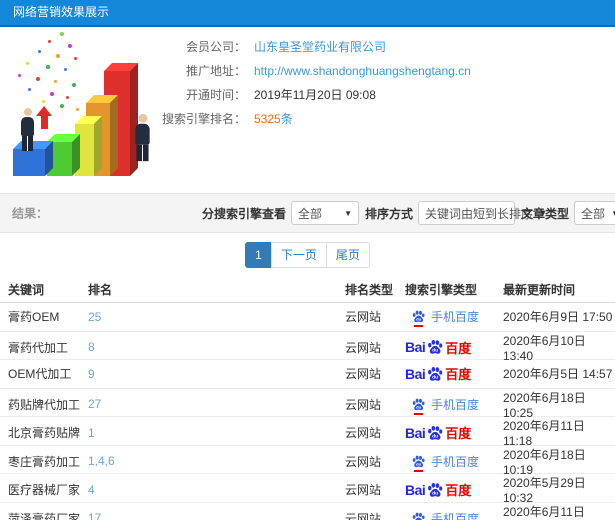 The image size is (615, 520). I want to click on table-row: OEM代加工 9 云网站 Bai du 百度 2020年6月5日 14:57, so click(307, 374).